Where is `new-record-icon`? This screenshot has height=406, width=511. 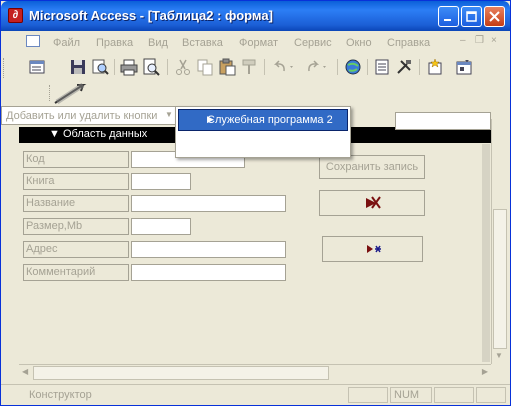 new-record-icon is located at coordinates (374, 249).